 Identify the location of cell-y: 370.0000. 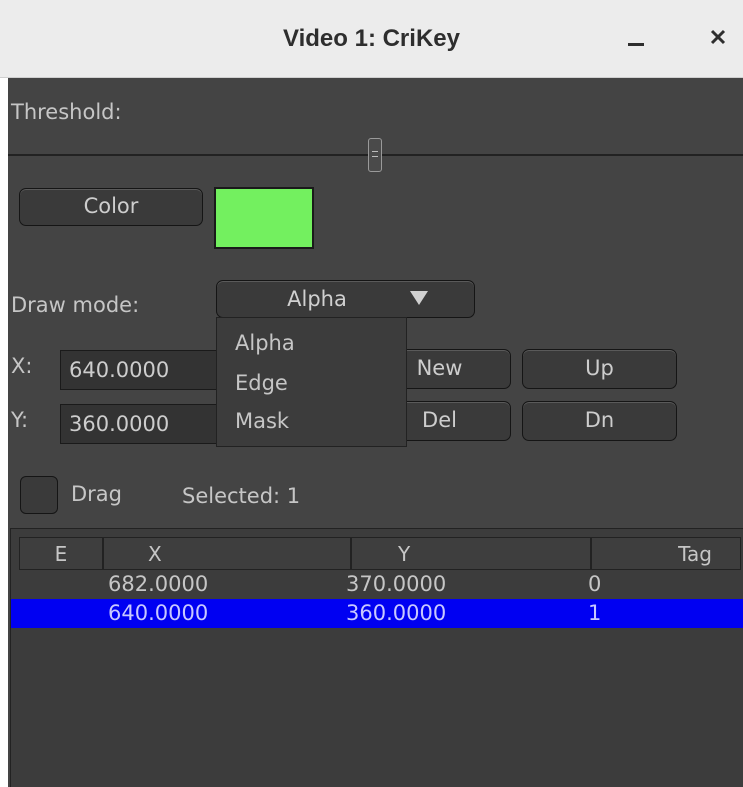
(396, 584).